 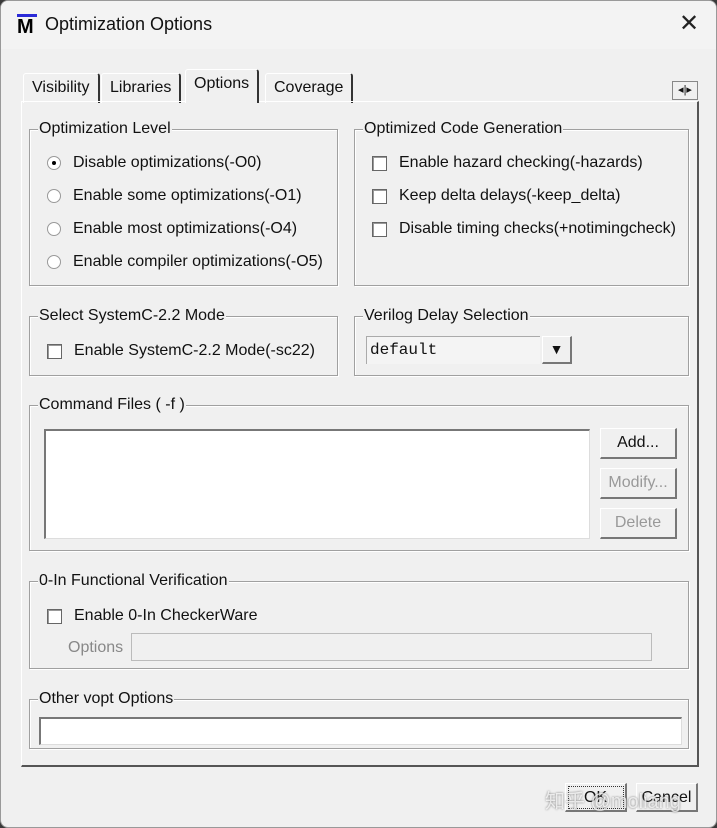 What do you see at coordinates (141, 88) in the screenshot?
I see `tab-libraries: Libraries` at bounding box center [141, 88].